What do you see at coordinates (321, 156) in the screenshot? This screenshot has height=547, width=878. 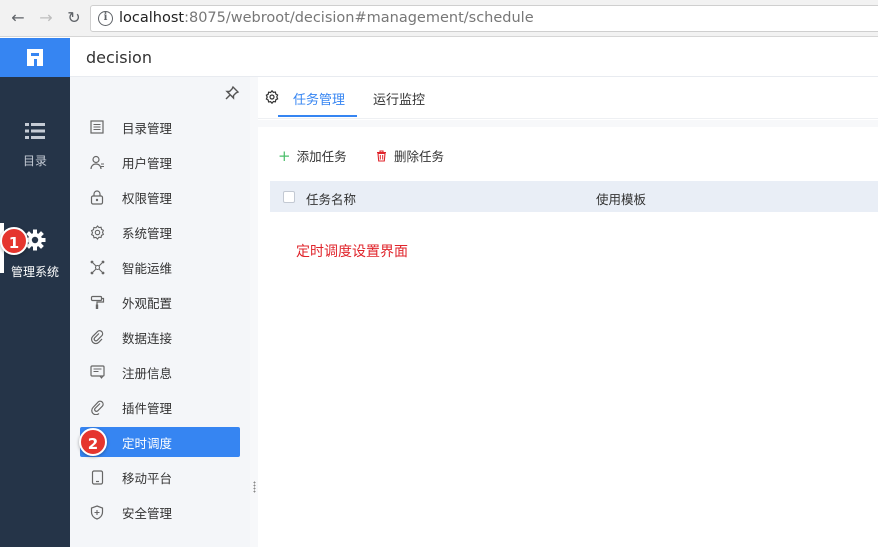 I see `add-task-label: 添加任务` at bounding box center [321, 156].